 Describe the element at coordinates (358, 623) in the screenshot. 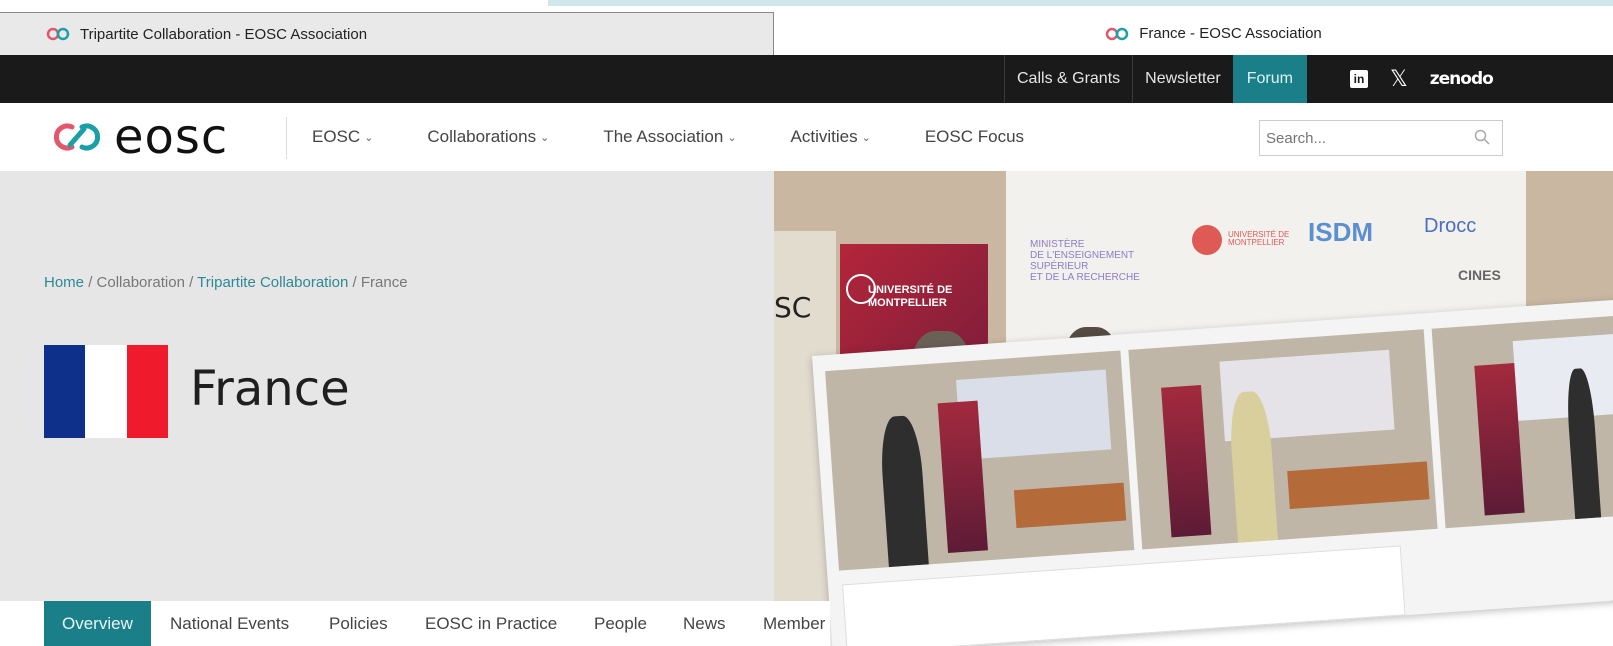

I see `tab-policies: Policies` at that location.